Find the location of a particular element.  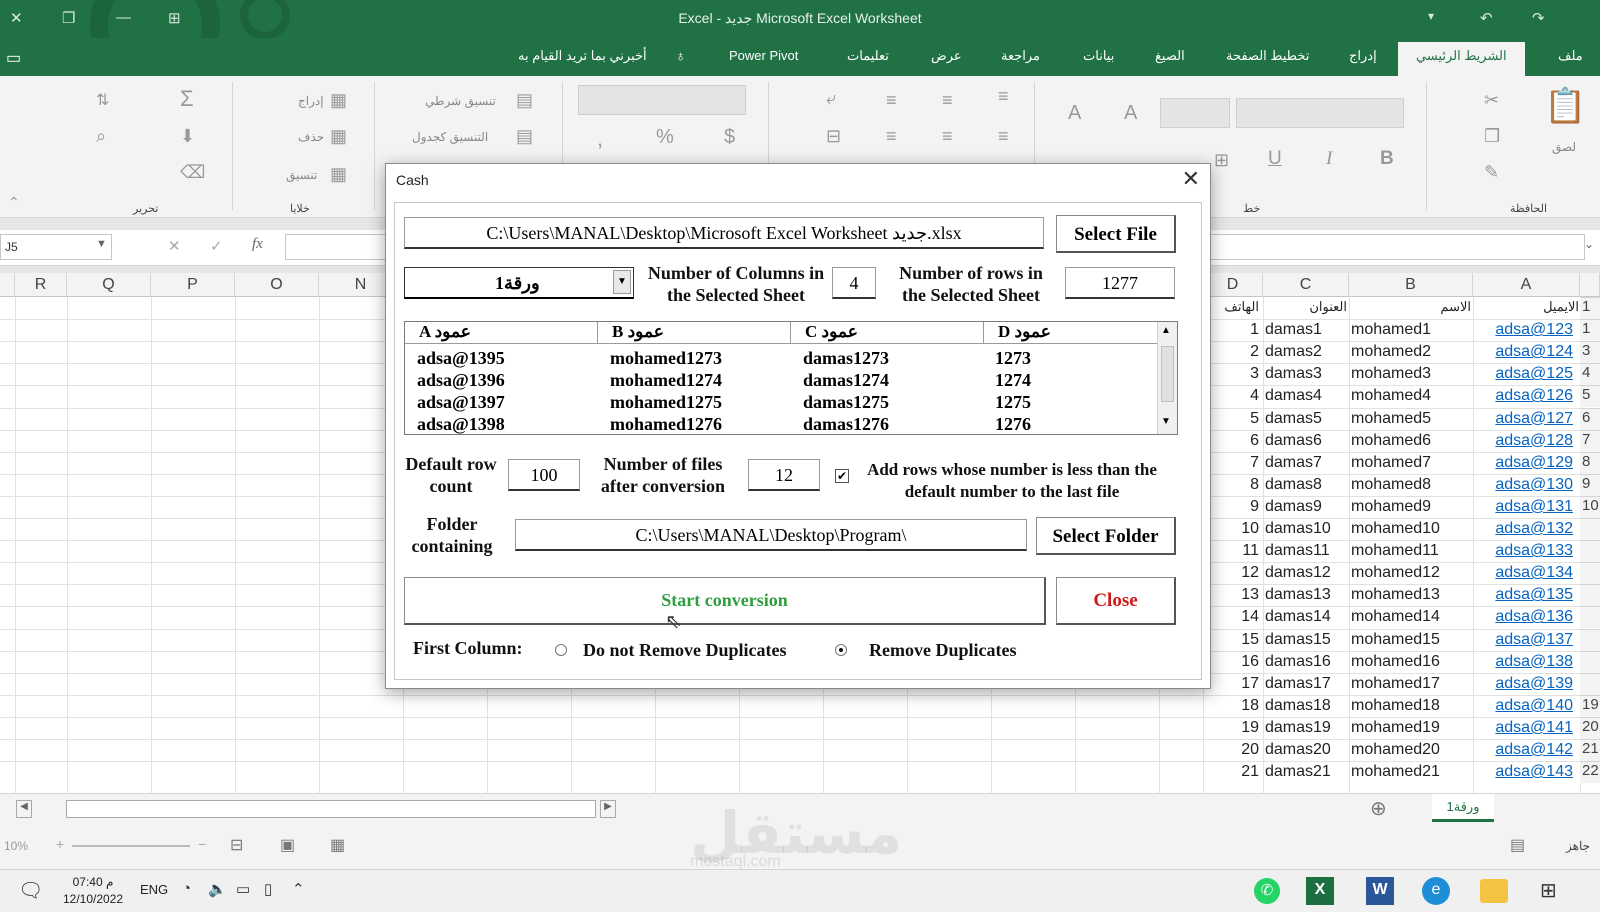

cell-a: adsa@125 is located at coordinates (1527, 374).